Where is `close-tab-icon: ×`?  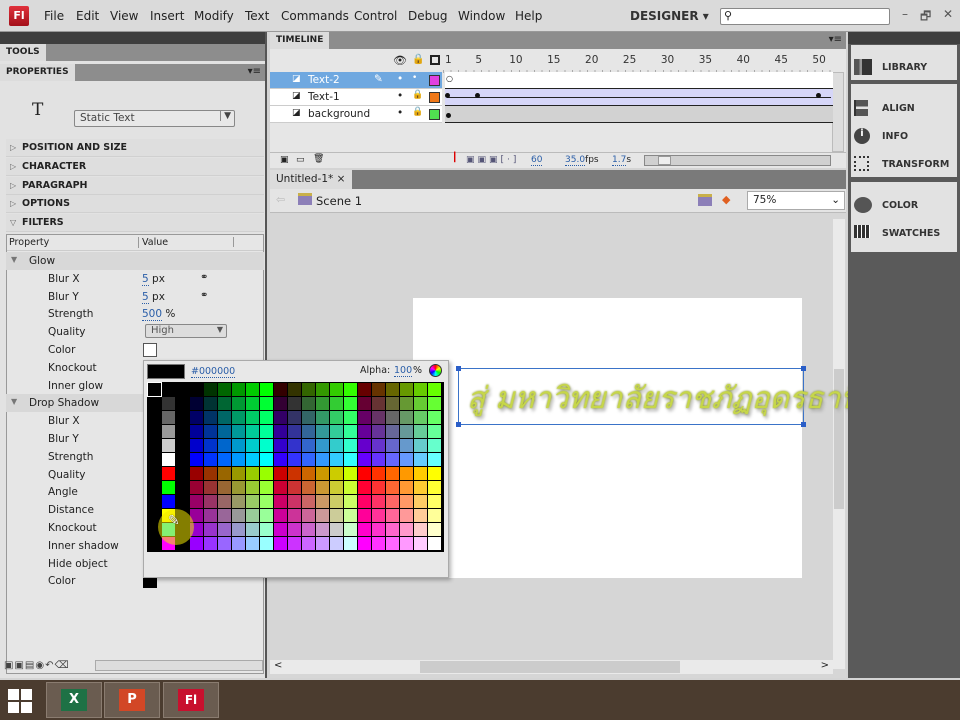
close-tab-icon: × is located at coordinates (341, 179).